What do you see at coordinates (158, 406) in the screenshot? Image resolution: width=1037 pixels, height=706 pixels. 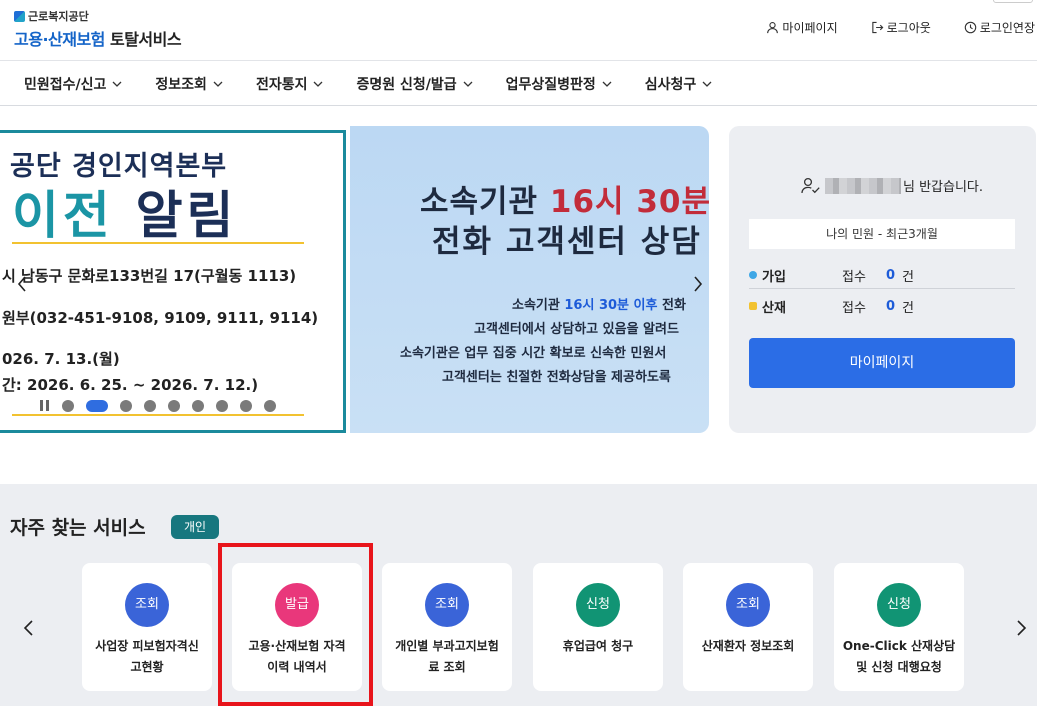 I see `banner-pagination` at bounding box center [158, 406].